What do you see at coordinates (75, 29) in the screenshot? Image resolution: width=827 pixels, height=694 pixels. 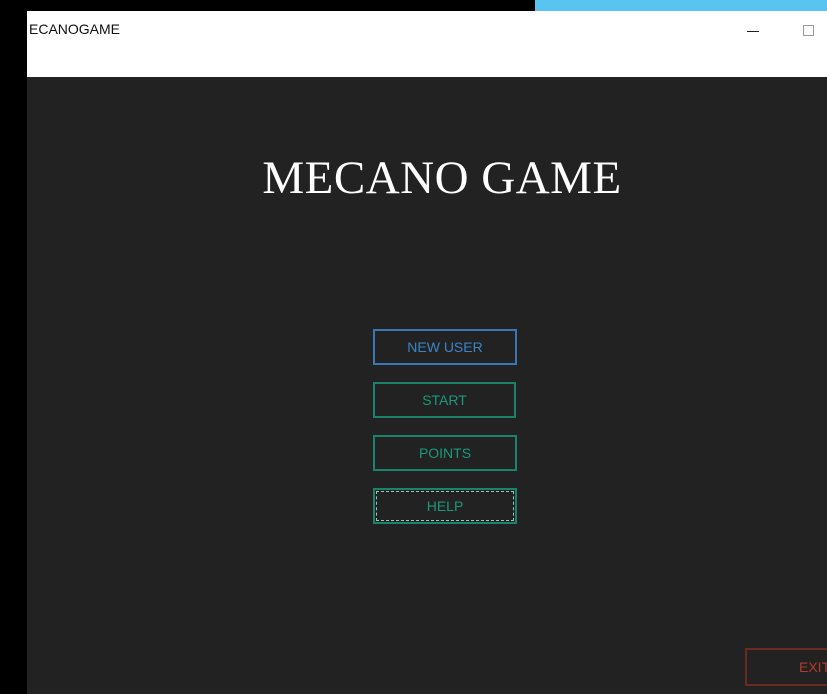 I see `window-title: ECANOGAME` at bounding box center [75, 29].